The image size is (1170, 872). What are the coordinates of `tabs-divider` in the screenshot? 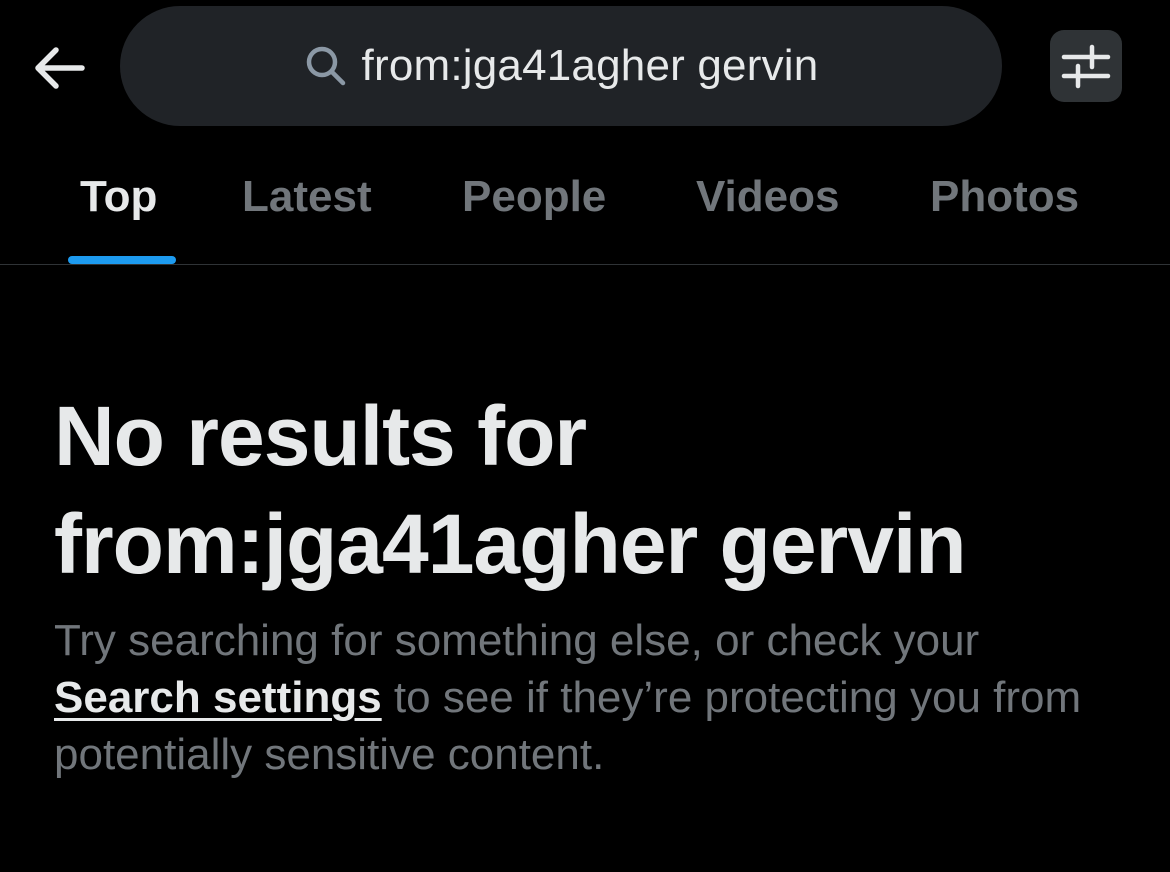 It's located at (585, 264).